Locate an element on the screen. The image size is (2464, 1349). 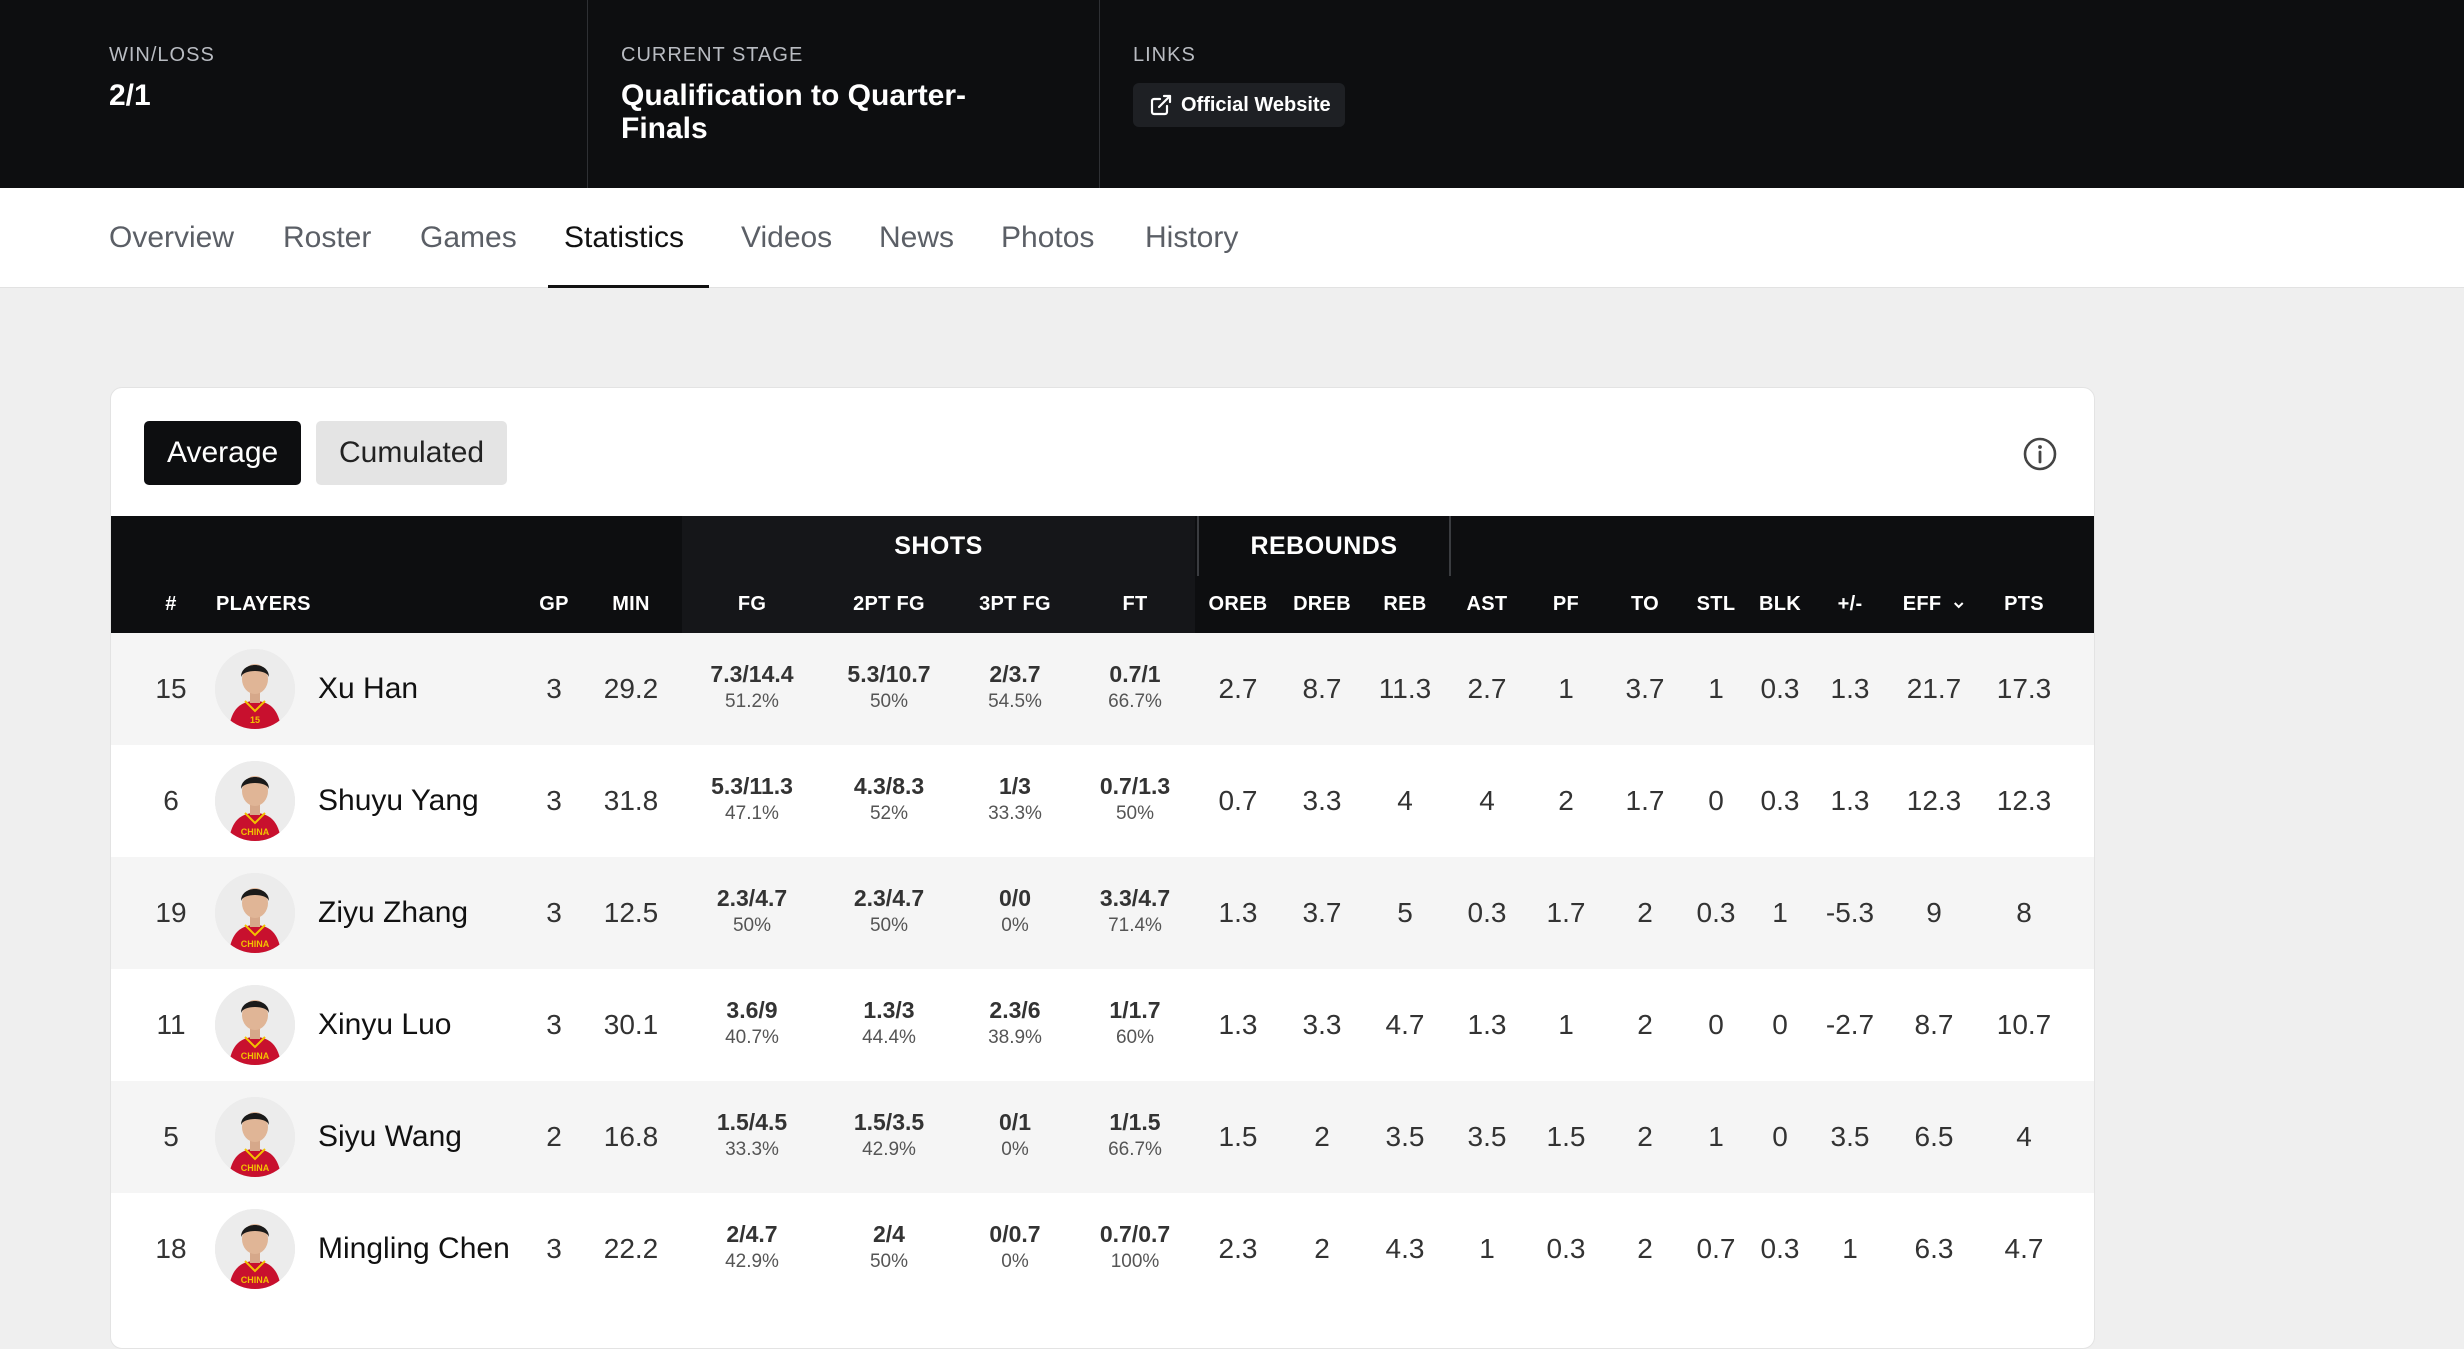
col-pf: PF is located at coordinates (1566, 604).